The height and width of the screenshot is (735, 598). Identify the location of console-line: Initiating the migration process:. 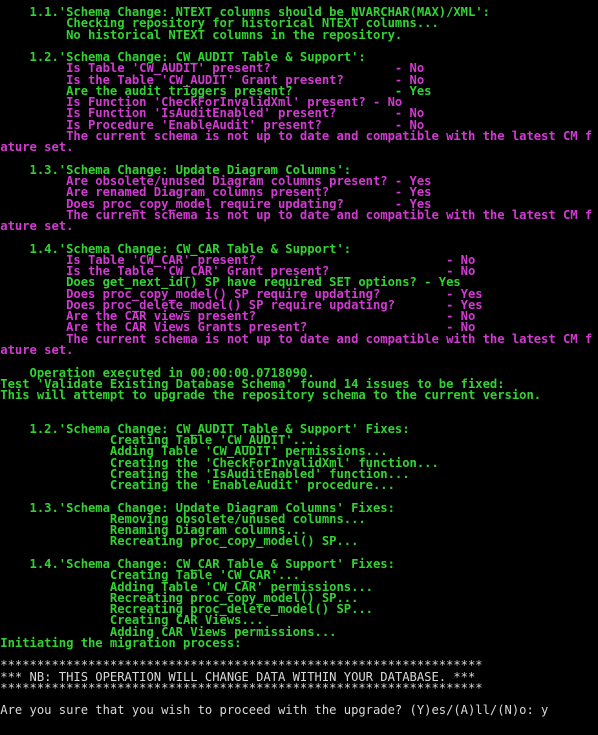
(121, 642).